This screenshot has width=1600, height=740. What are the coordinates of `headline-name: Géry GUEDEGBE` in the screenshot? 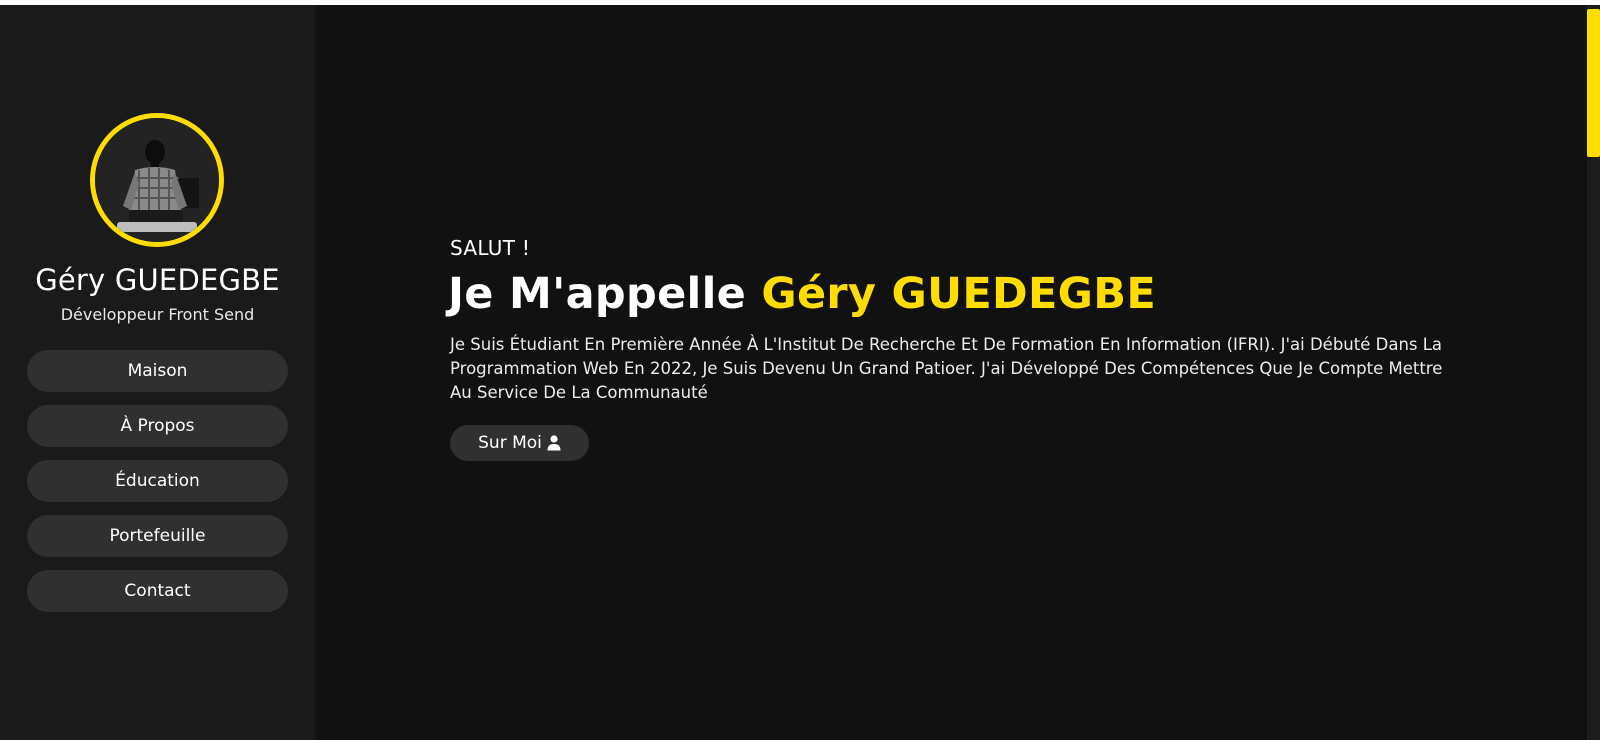 It's located at (959, 294).